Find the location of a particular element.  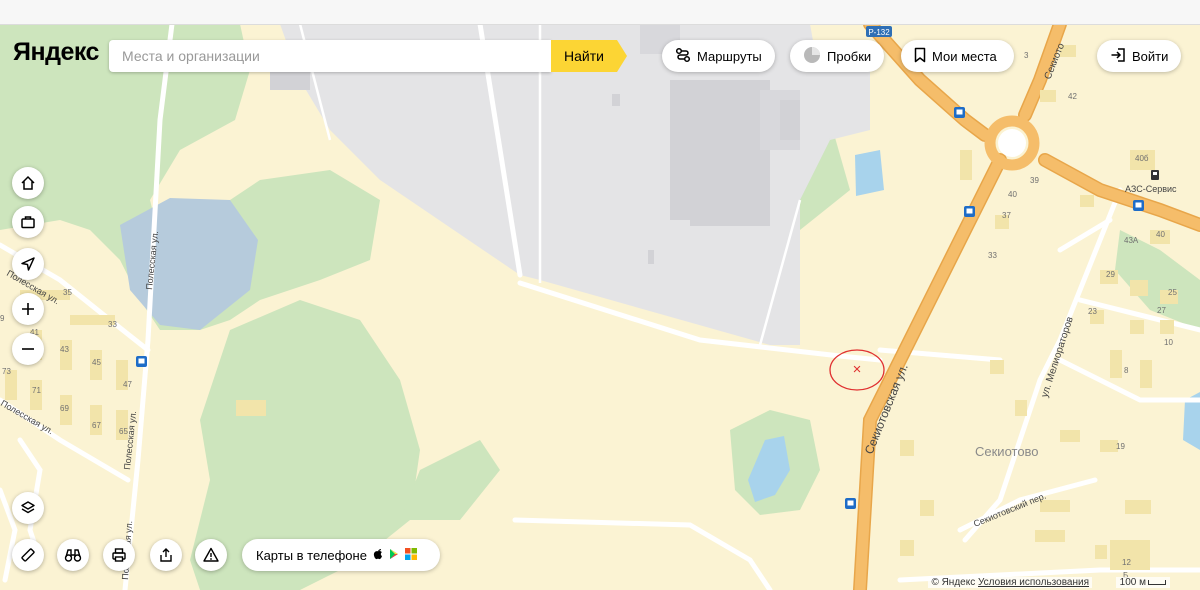

routes-button: Маршруты is located at coordinates (718, 56).